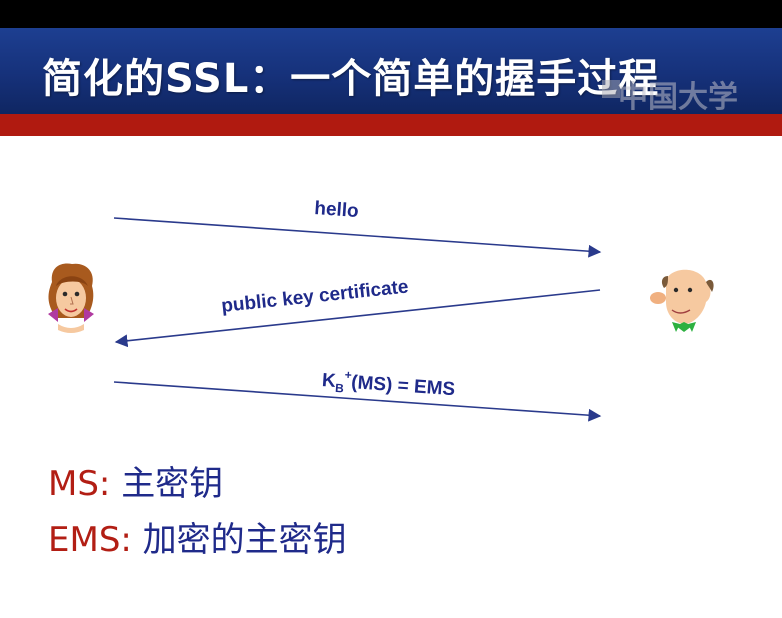 The height and width of the screenshot is (618, 782). I want to click on legend-ms: MS: 主密钥, so click(135, 480).